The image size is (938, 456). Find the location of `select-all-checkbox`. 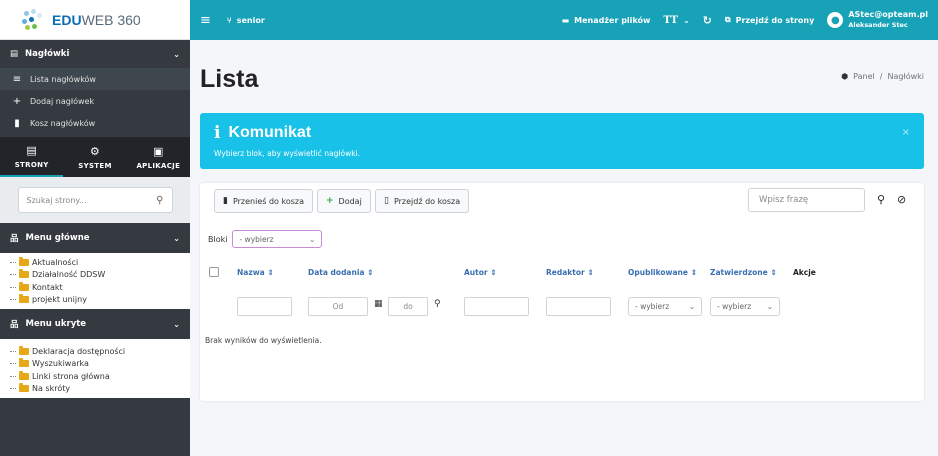

select-all-checkbox is located at coordinates (214, 272).